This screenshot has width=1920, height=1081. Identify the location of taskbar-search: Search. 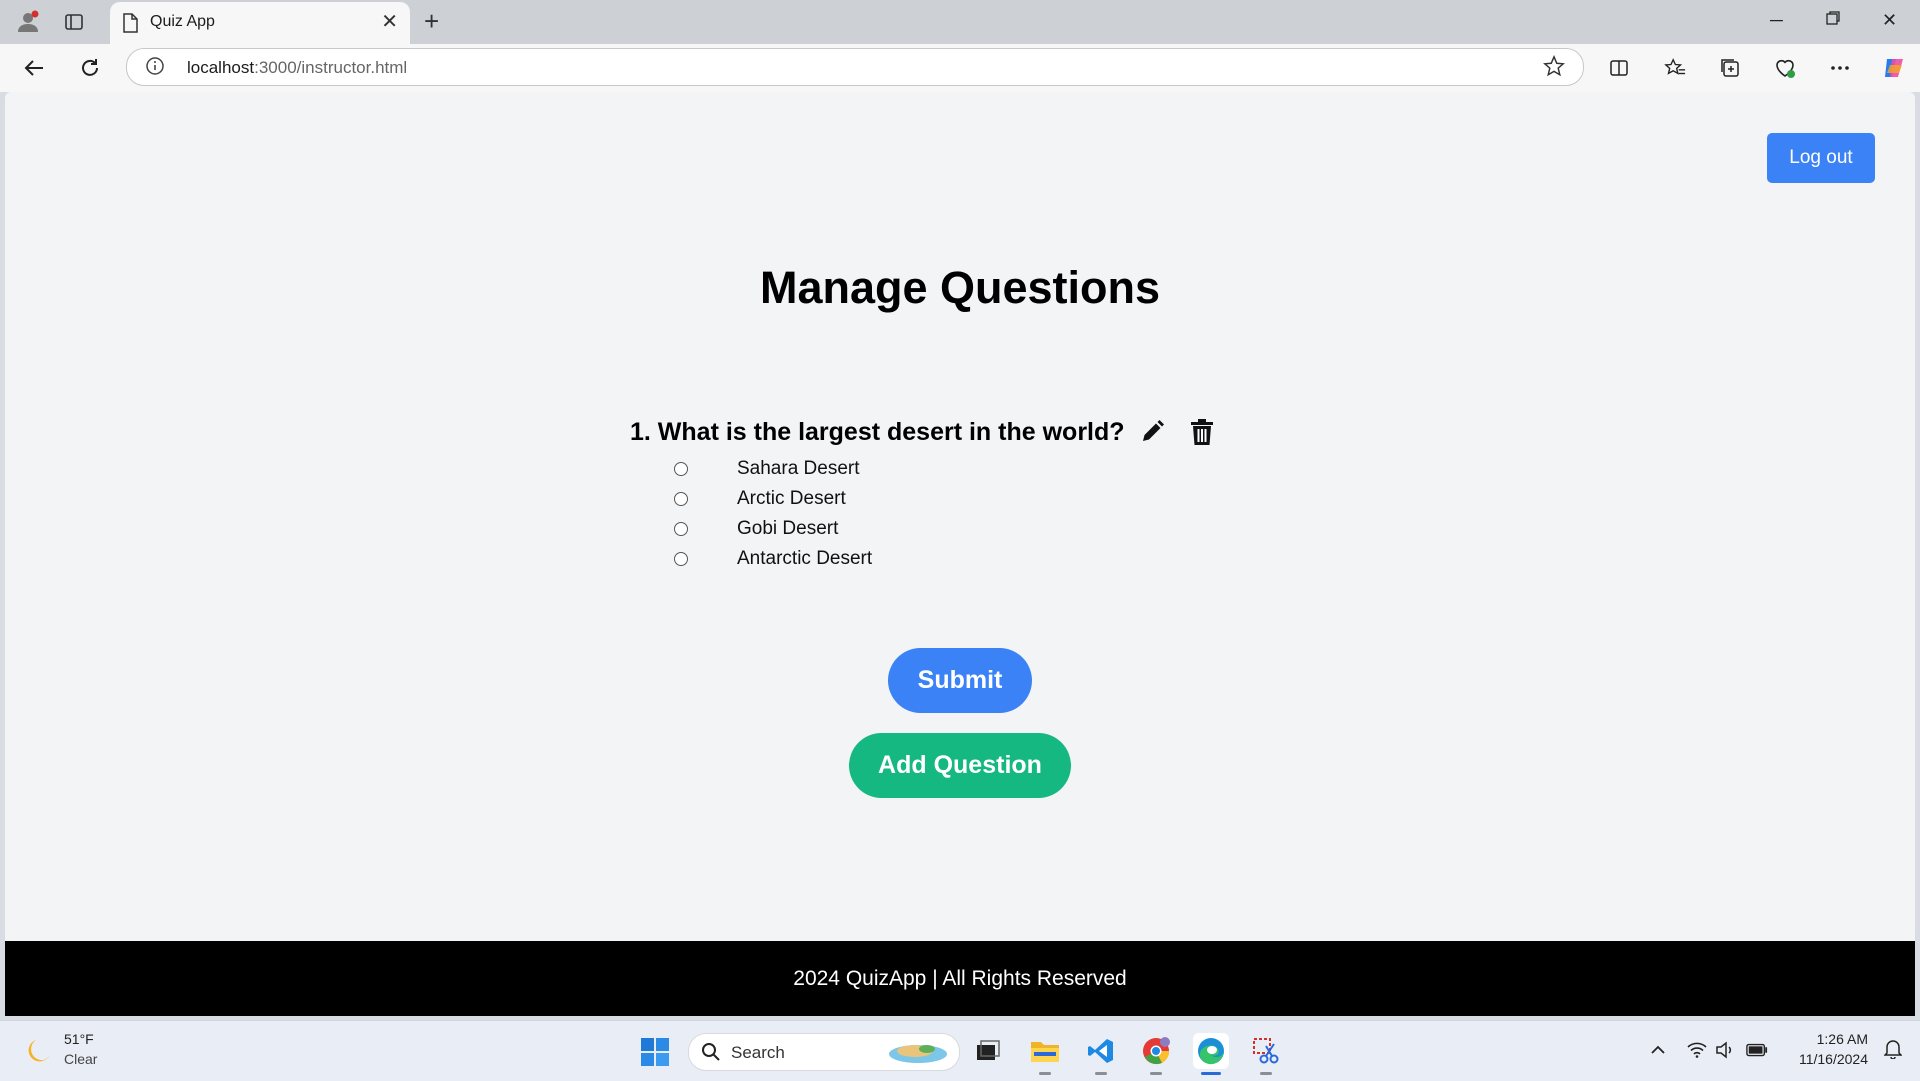
(824, 1052).